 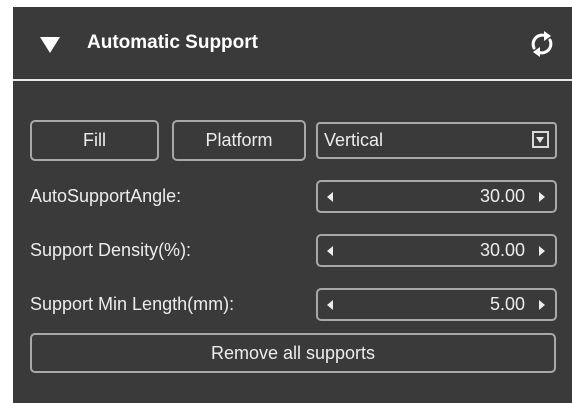 I want to click on fill-button-label: Fill, so click(x=94, y=140).